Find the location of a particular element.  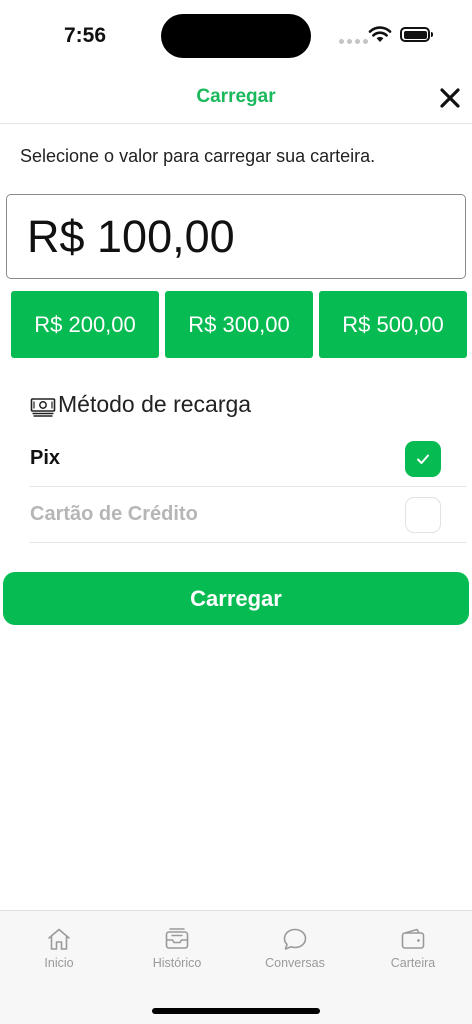

home-indicator is located at coordinates (236, 1011).